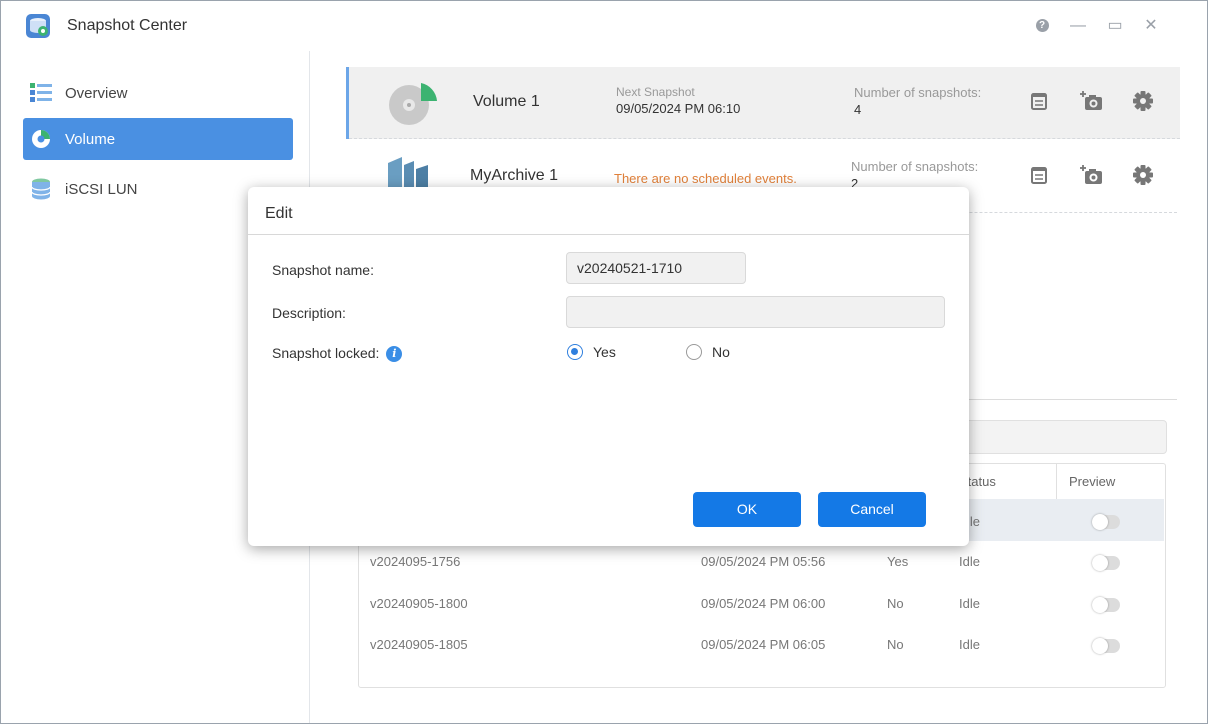 This screenshot has width=1208, height=724. Describe the element at coordinates (127, 25) in the screenshot. I see `app-title: Snapshot Center` at that location.